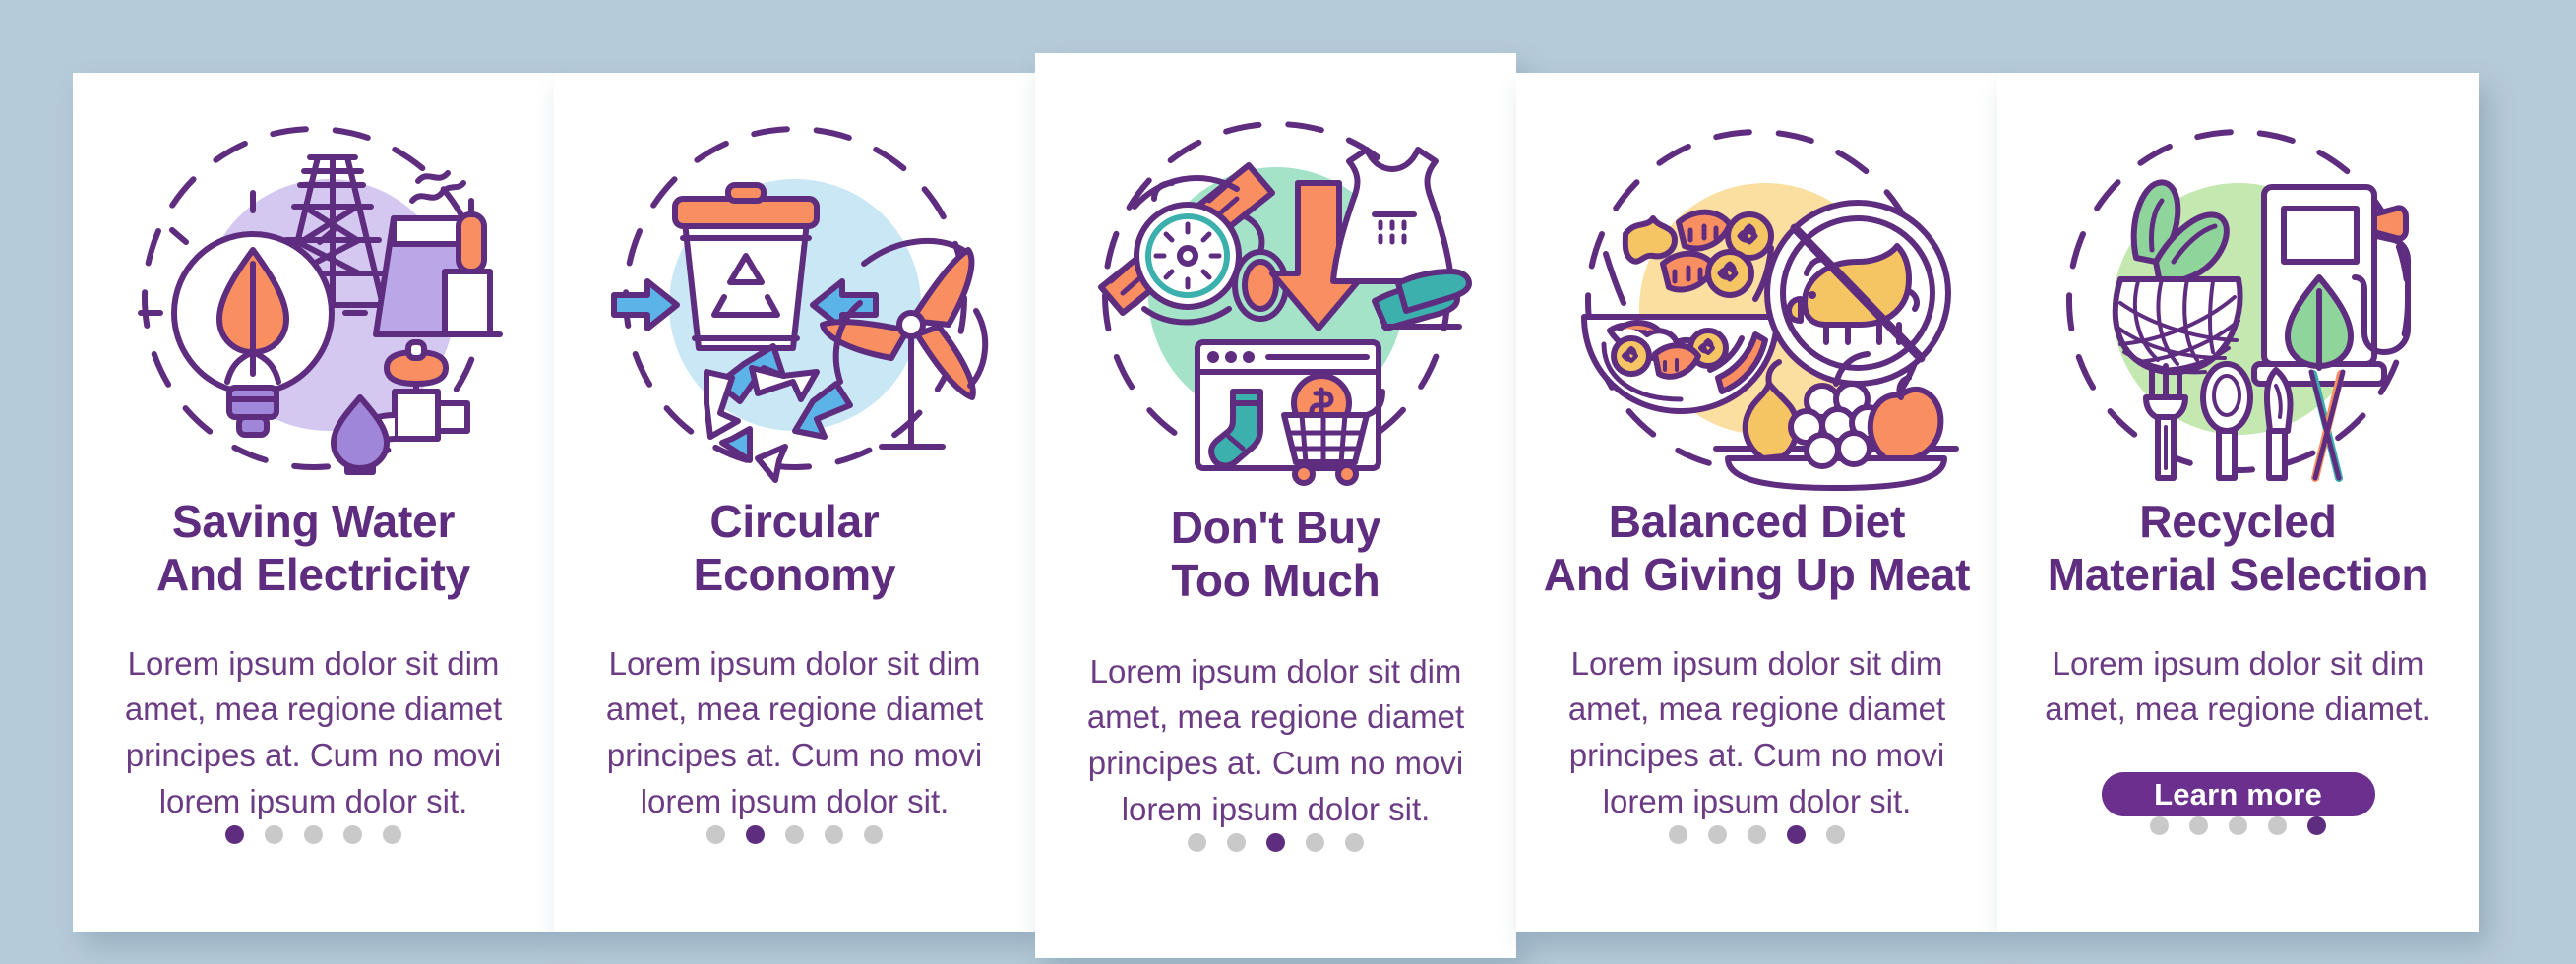 This screenshot has width=2576, height=964. Describe the element at coordinates (313, 298) in the screenshot. I see `saving-water-electricity-illustration` at that location.